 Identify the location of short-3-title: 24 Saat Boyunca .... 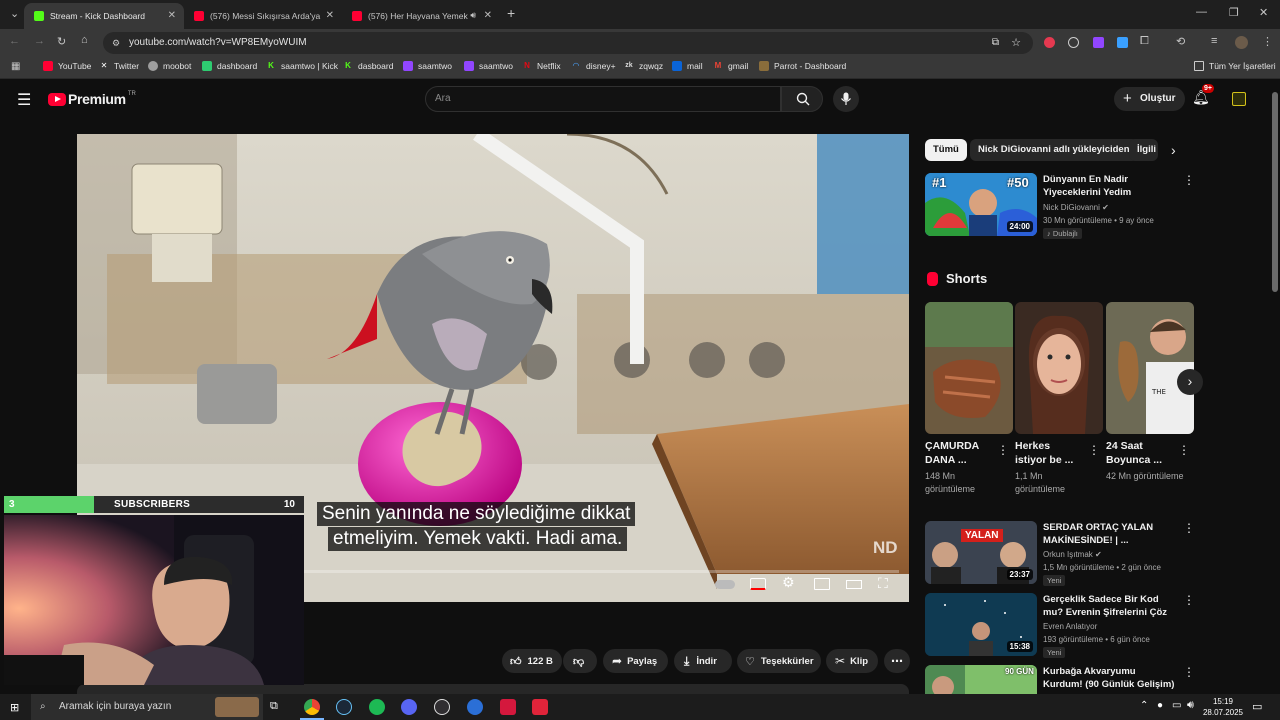
(1137, 453).